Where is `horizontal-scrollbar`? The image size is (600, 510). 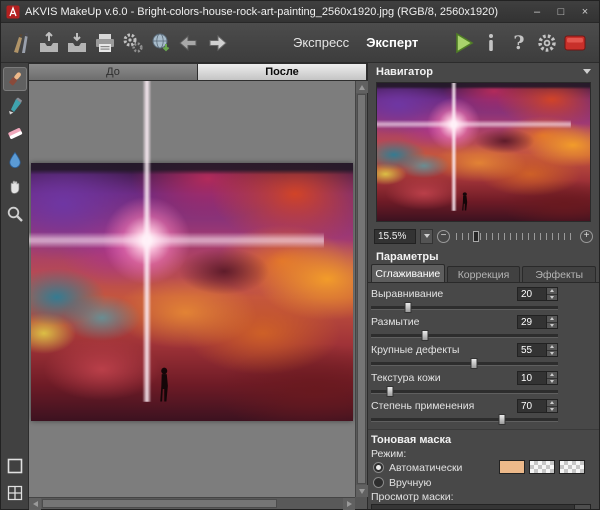
horizontal-scrollbar is located at coordinates (192, 503).